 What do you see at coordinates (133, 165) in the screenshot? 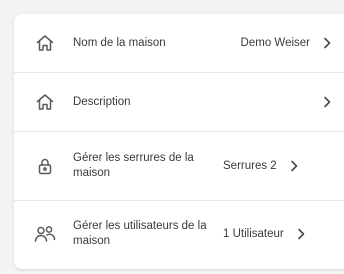
I see `row-label: Gérer les serrures de la maison` at bounding box center [133, 165].